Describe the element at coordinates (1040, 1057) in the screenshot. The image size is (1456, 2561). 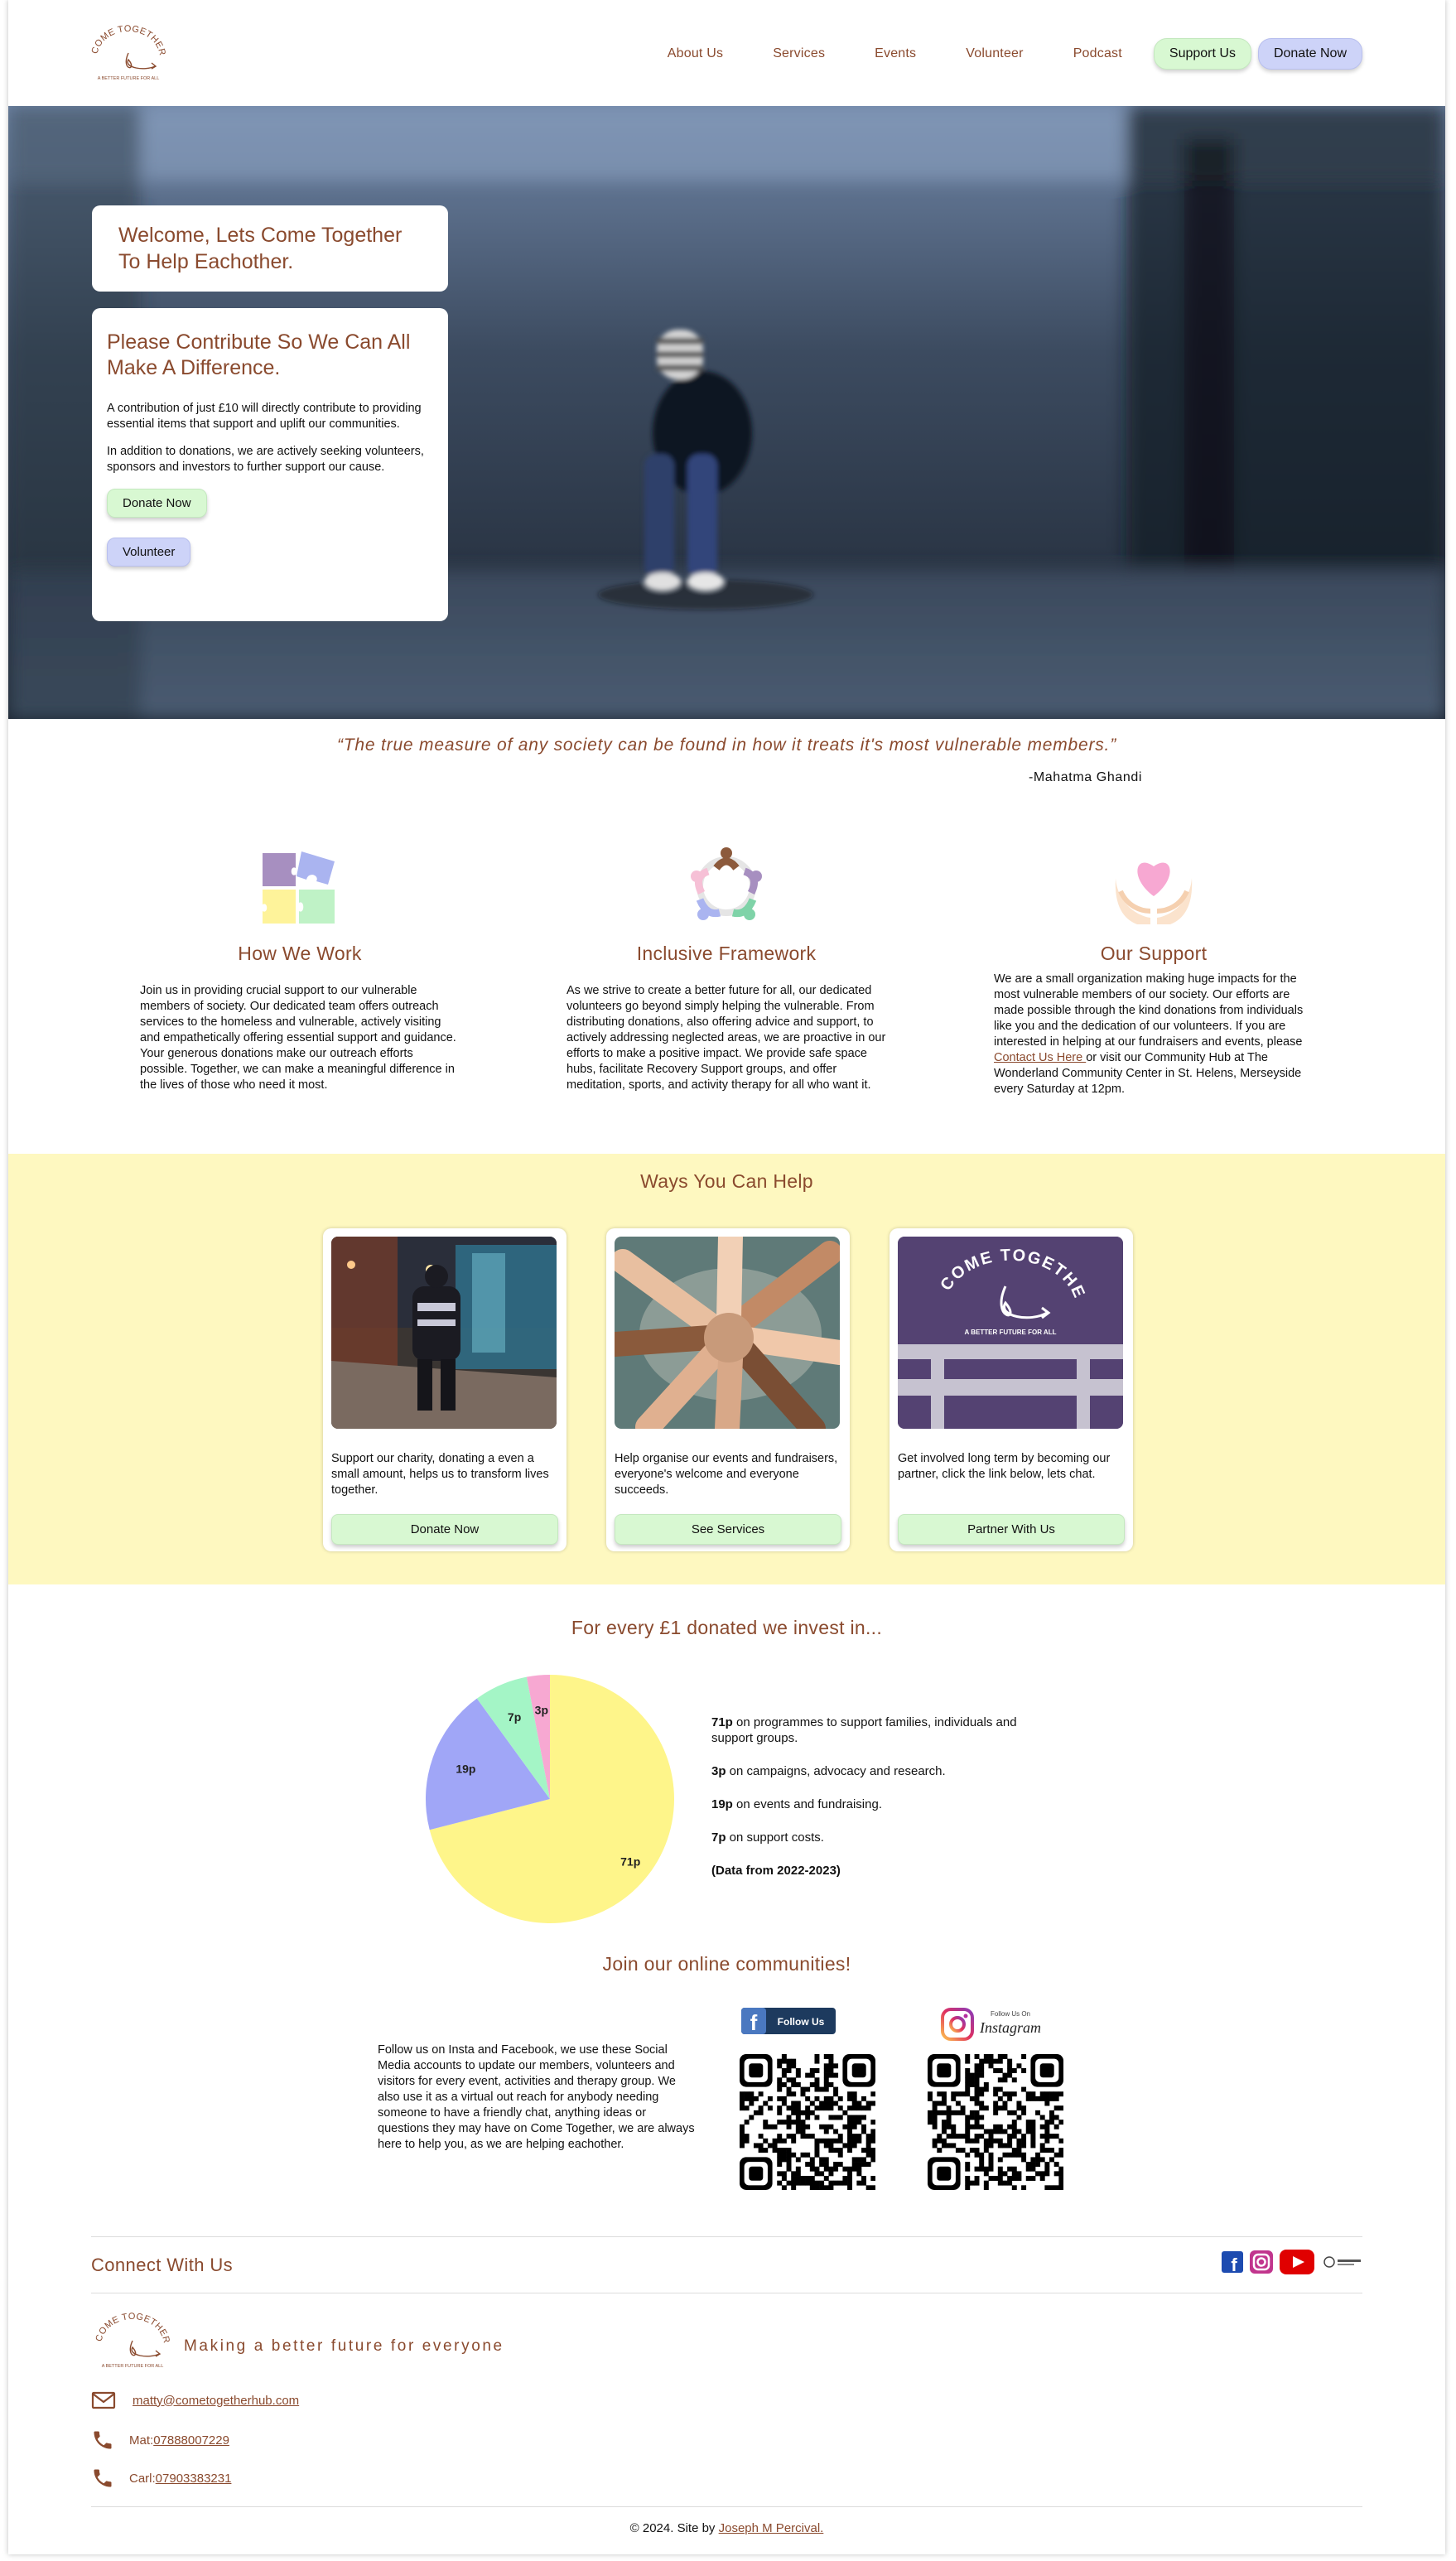
I see `contact-us-link: Contact Us Here` at that location.